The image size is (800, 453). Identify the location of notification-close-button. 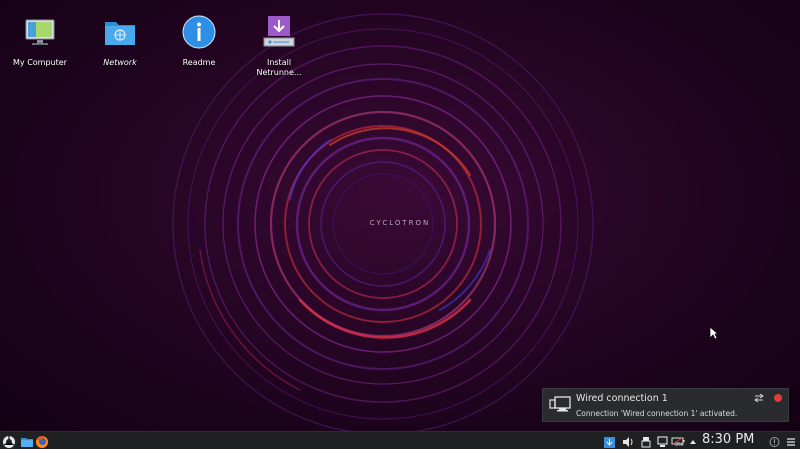
(778, 398).